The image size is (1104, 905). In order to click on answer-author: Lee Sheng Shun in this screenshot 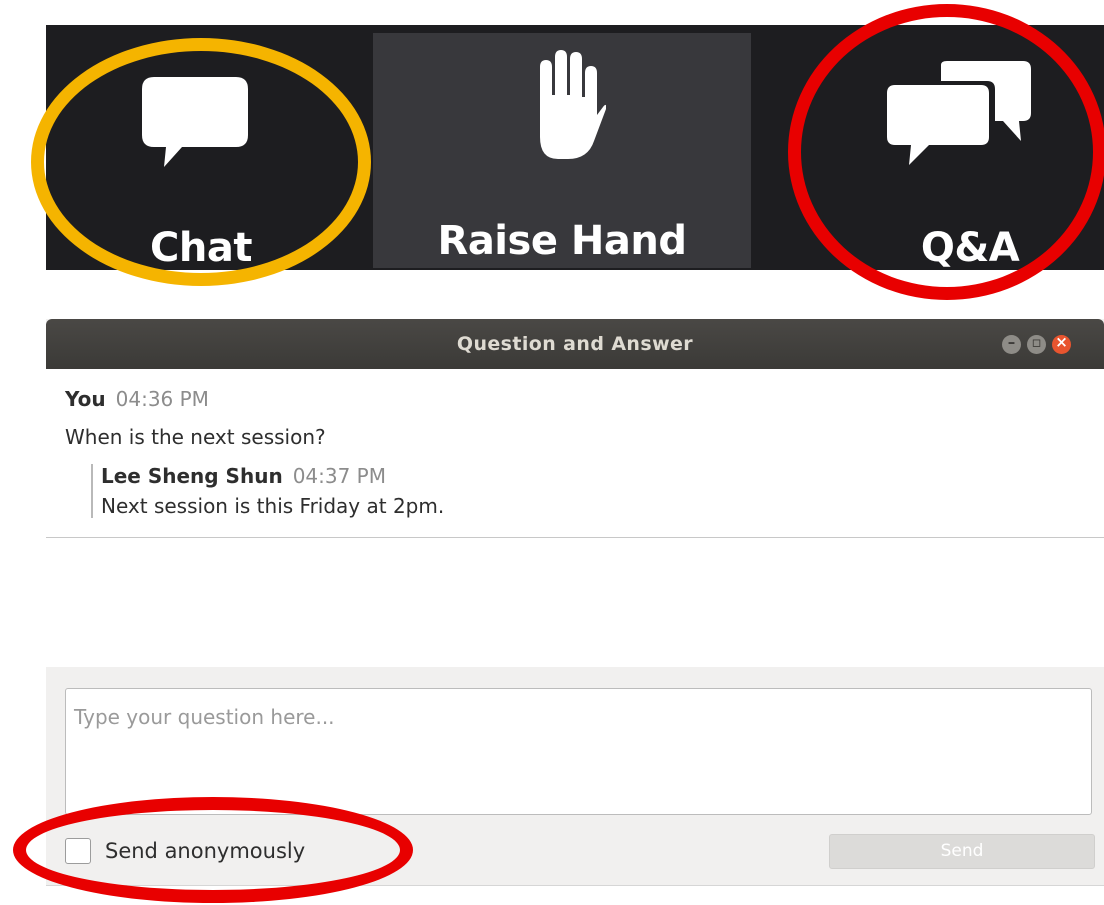, I will do `click(192, 476)`.